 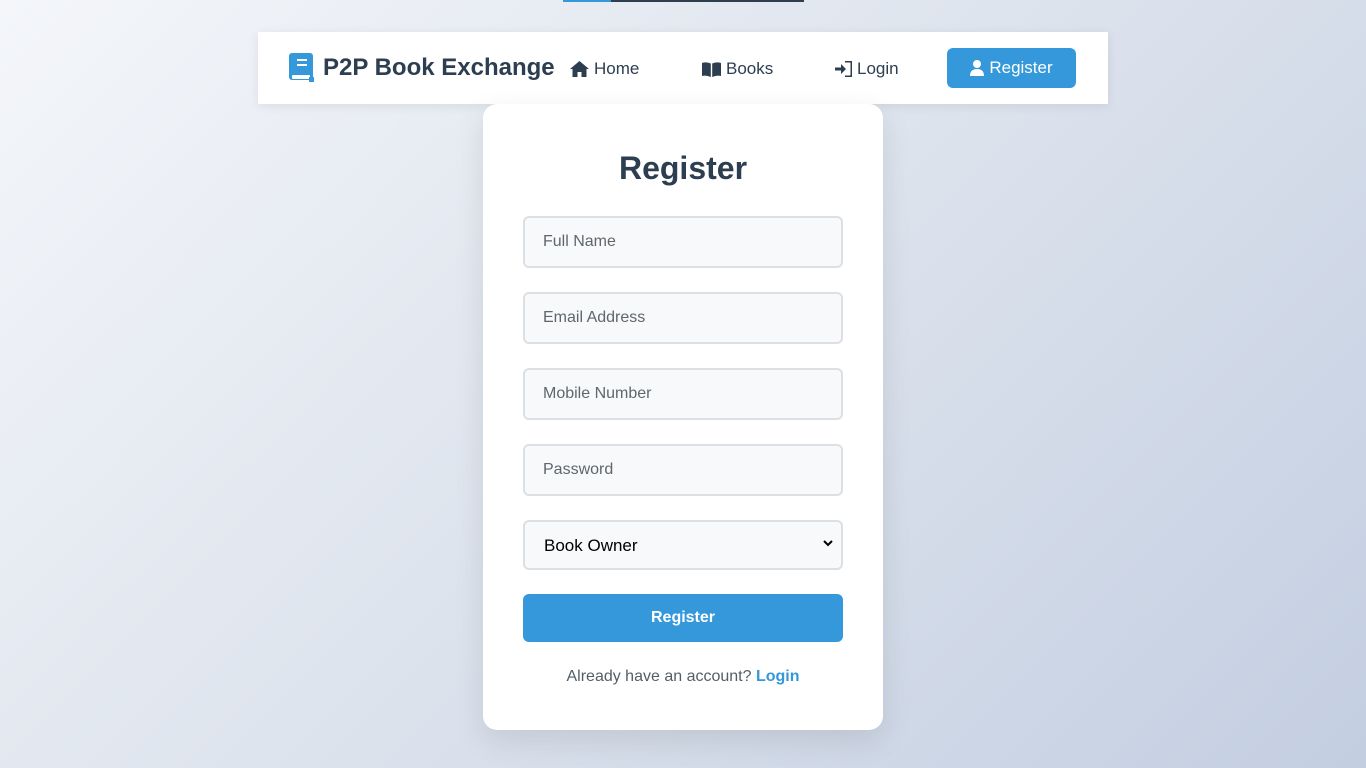 What do you see at coordinates (683, 168) in the screenshot?
I see `form-title: Register` at bounding box center [683, 168].